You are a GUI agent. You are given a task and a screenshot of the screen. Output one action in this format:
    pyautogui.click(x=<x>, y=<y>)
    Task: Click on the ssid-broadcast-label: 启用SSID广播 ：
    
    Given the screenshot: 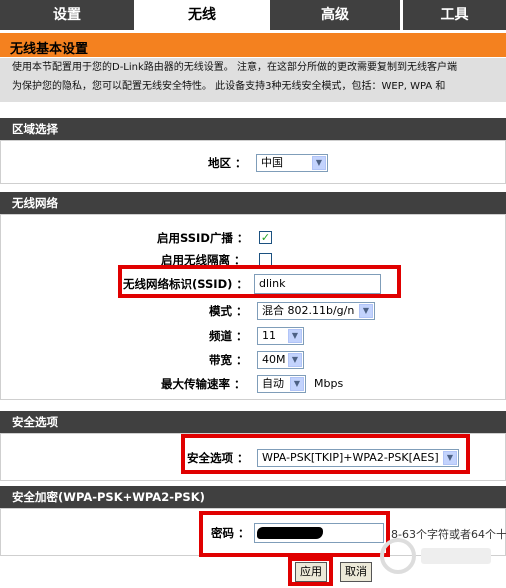 What is the action you would take?
    pyautogui.click(x=203, y=238)
    